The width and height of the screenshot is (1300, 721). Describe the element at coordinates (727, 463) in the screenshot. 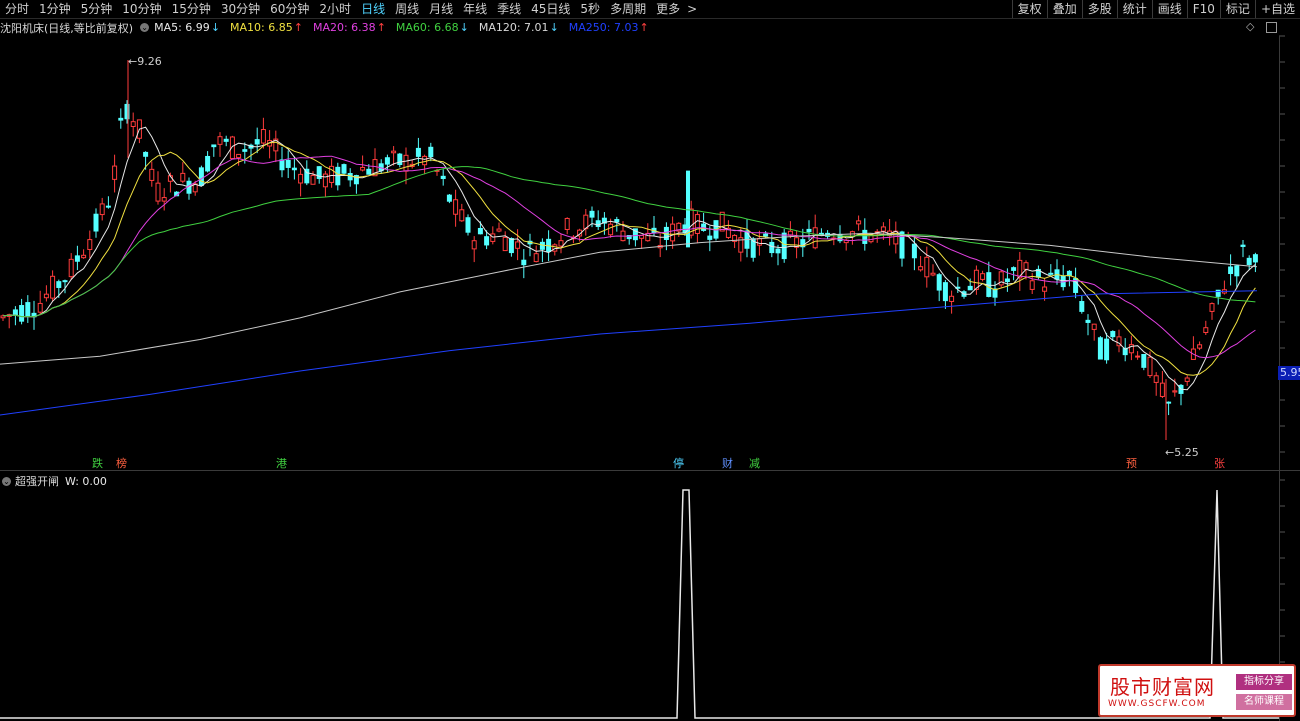

I see `event-marker-4: 财` at that location.